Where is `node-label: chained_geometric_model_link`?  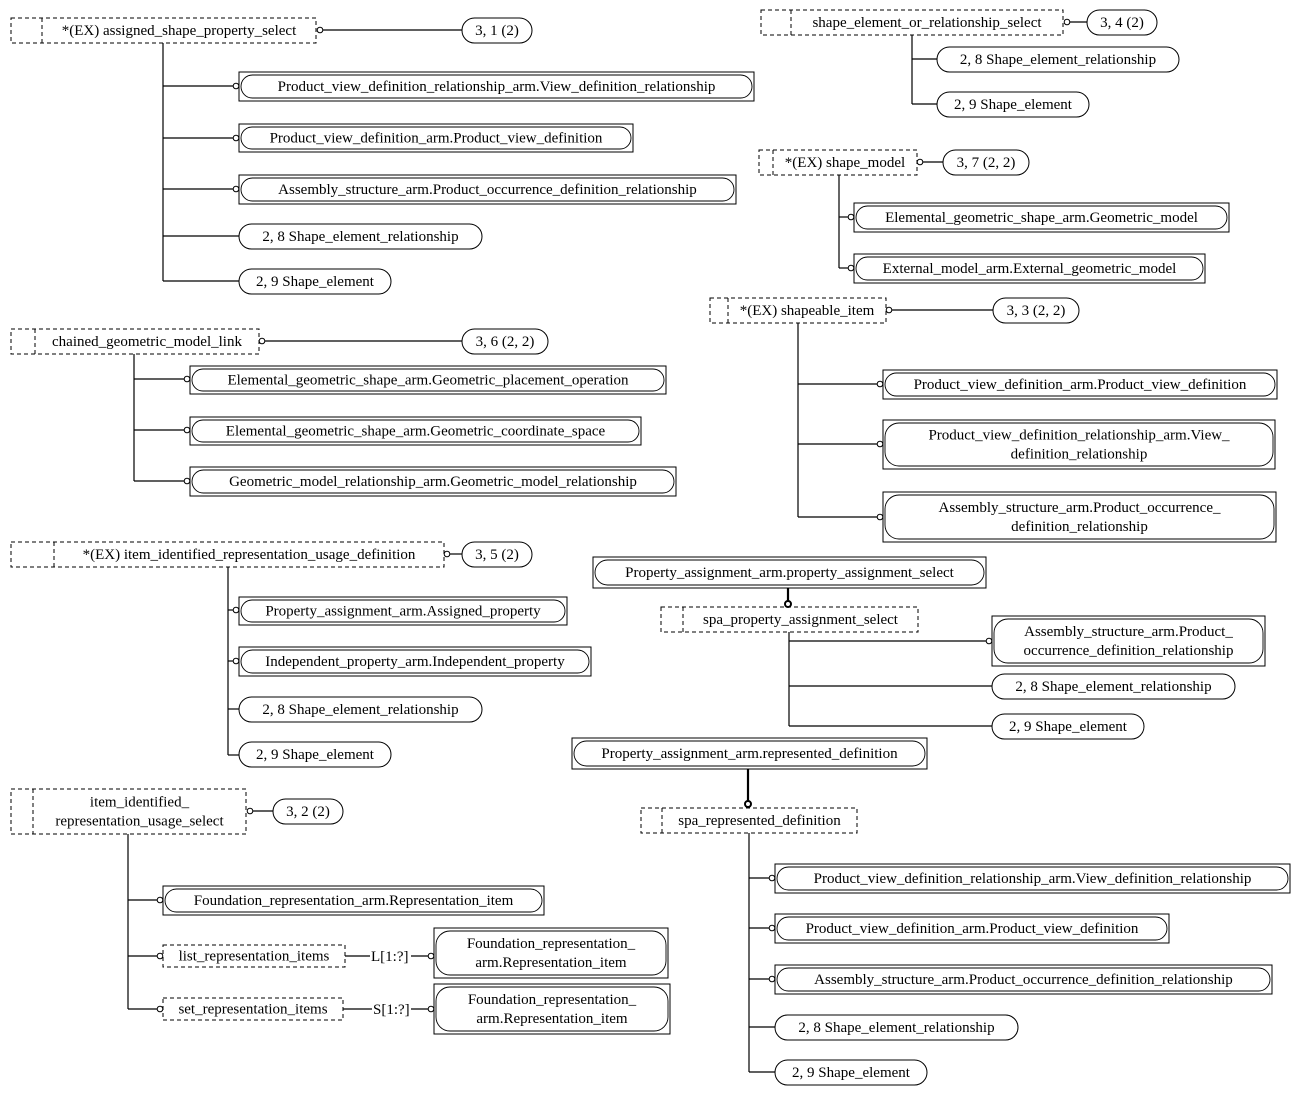 node-label: chained_geometric_model_link is located at coordinates (147, 342).